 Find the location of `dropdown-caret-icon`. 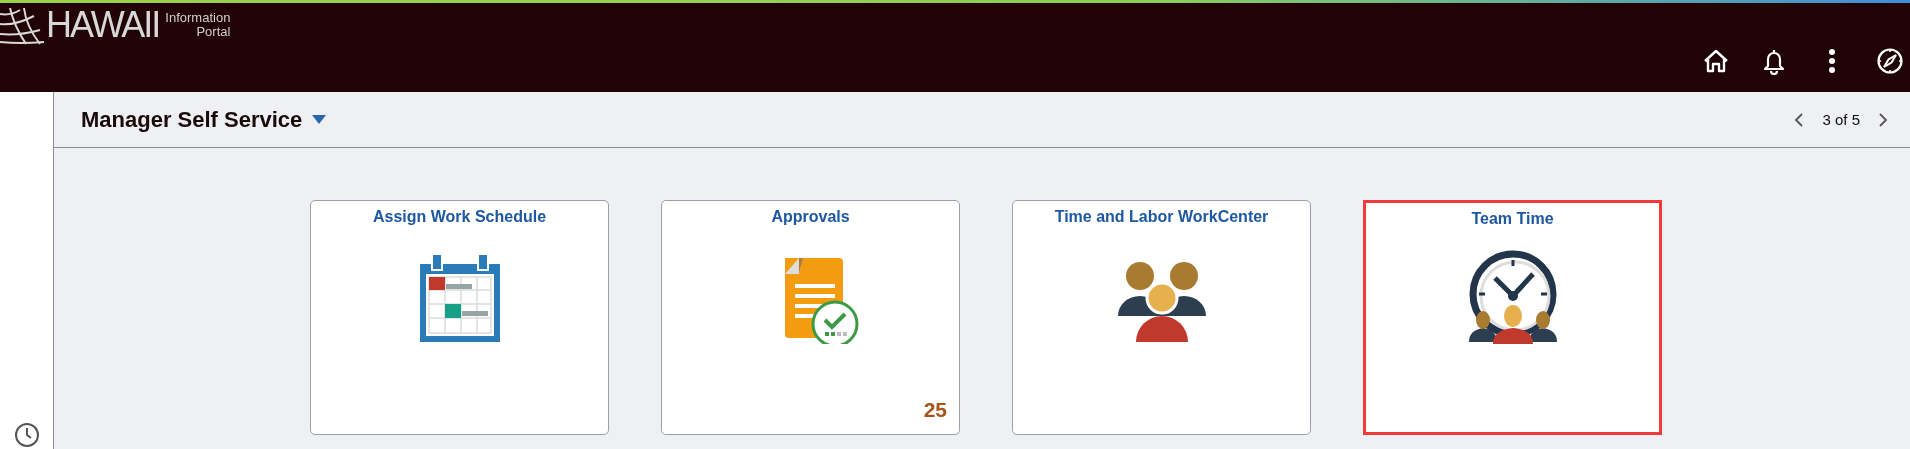

dropdown-caret-icon is located at coordinates (319, 119).